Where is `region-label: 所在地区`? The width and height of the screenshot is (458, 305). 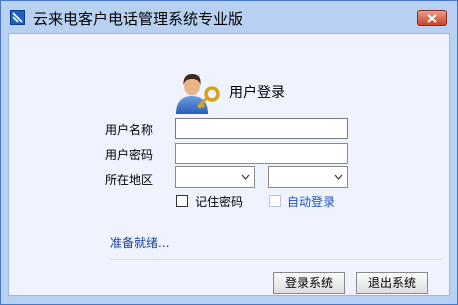
region-label: 所在地区 is located at coordinates (129, 180).